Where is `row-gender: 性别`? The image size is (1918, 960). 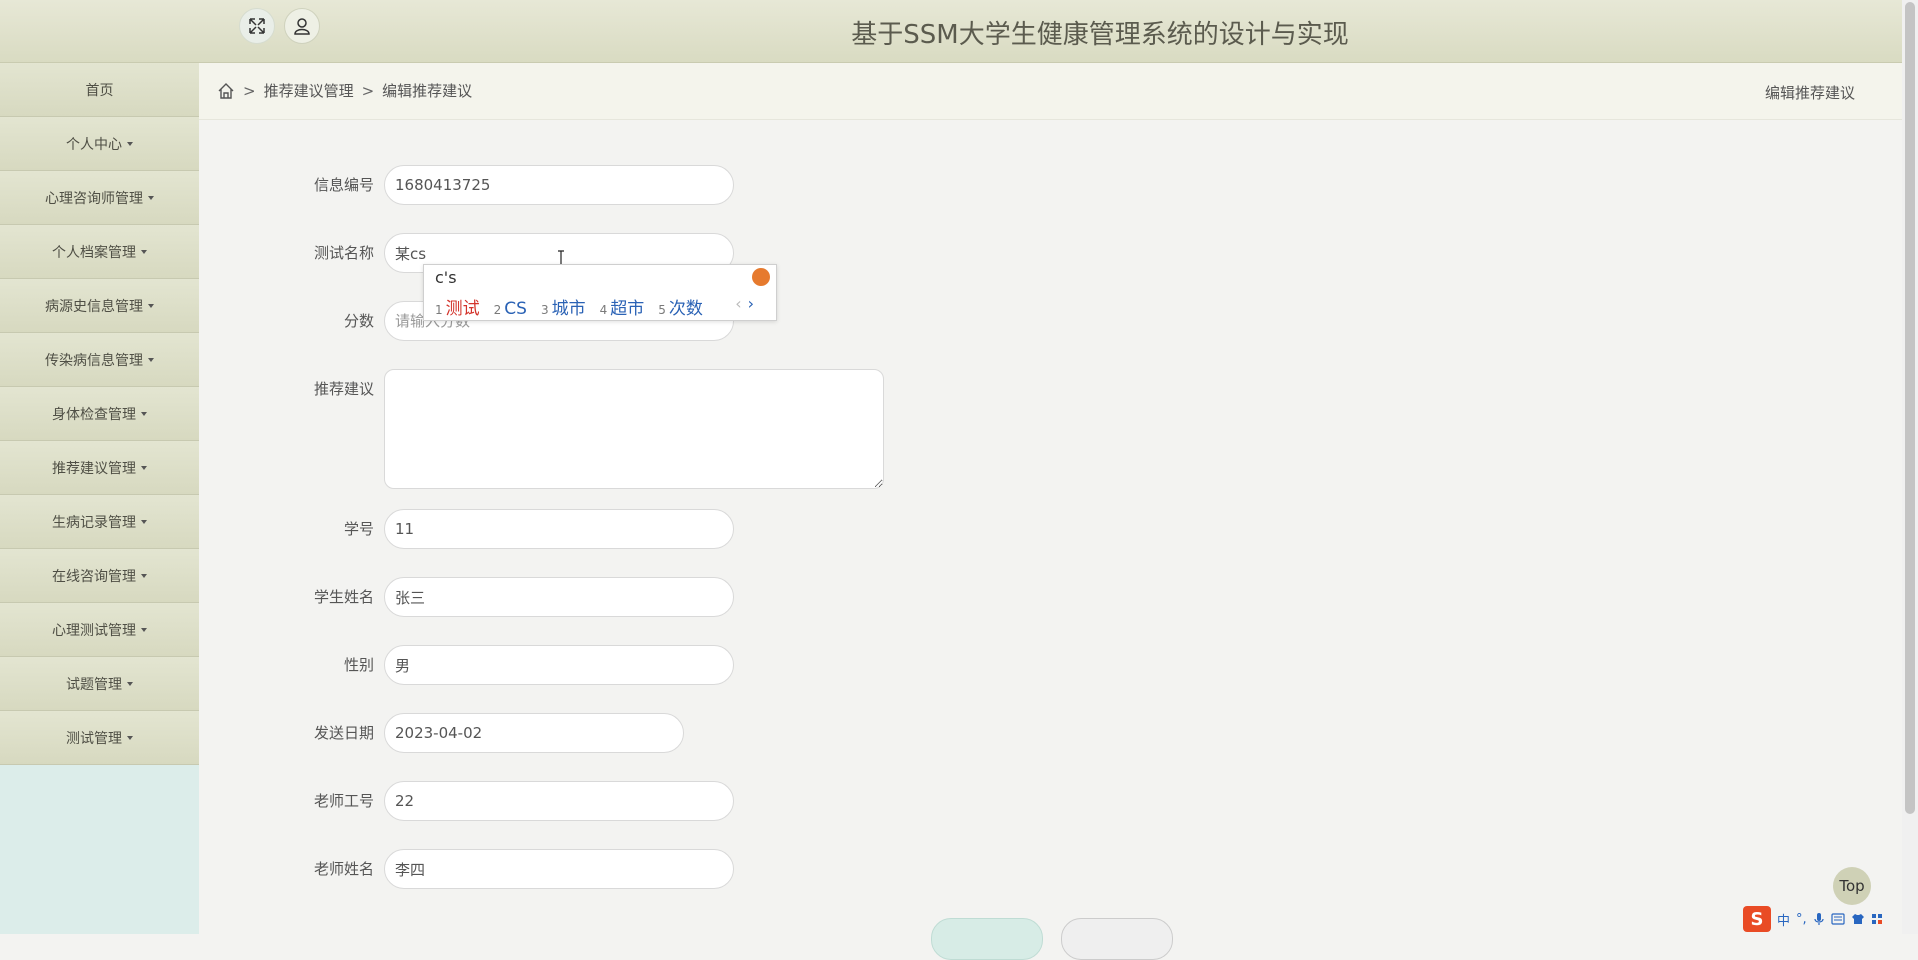
row-gender: 性别 is located at coordinates (466, 665).